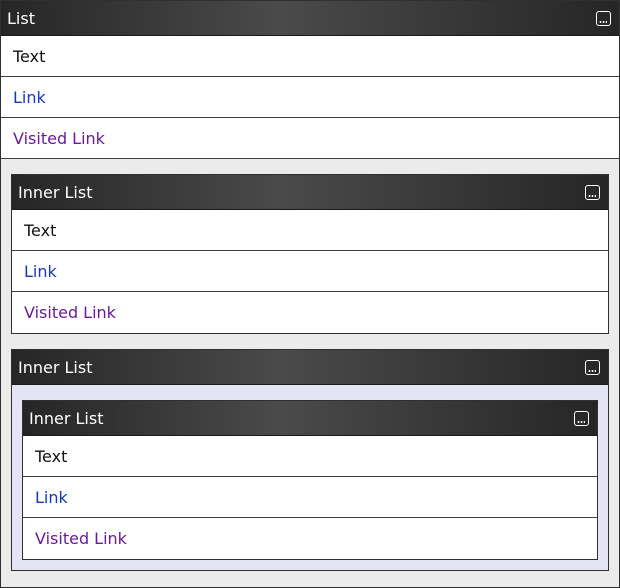 This screenshot has height=588, width=620. I want to click on outer-list-title: List, so click(21, 18).